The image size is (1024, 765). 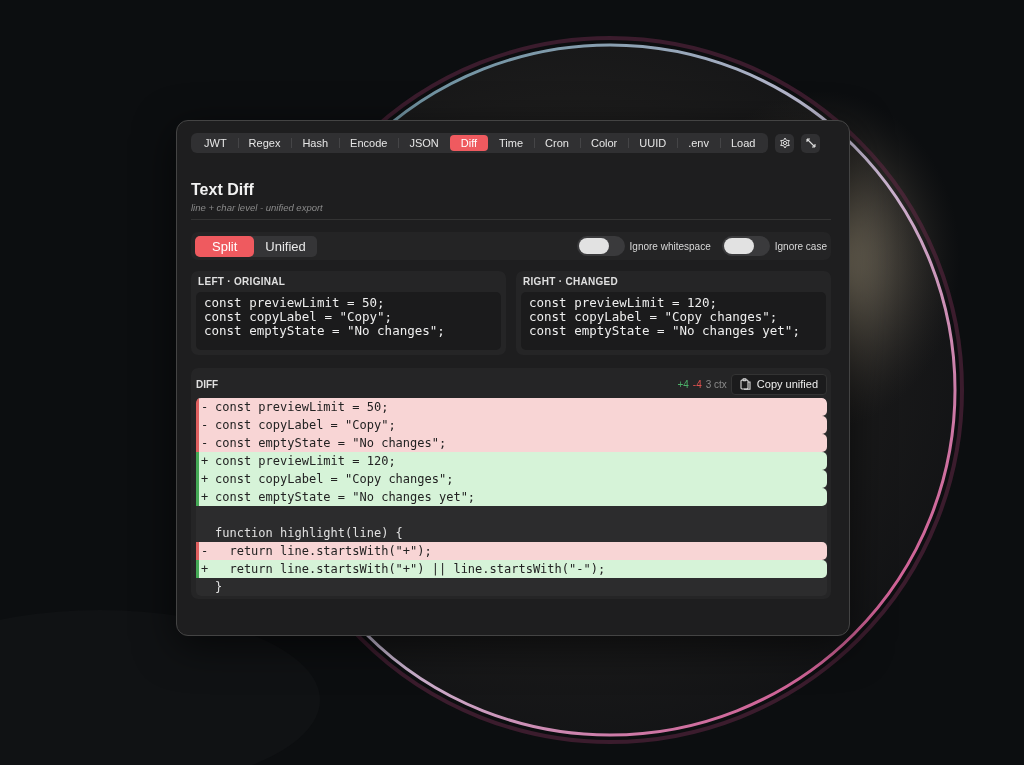 What do you see at coordinates (745, 384) in the screenshot?
I see `clipboard-icon` at bounding box center [745, 384].